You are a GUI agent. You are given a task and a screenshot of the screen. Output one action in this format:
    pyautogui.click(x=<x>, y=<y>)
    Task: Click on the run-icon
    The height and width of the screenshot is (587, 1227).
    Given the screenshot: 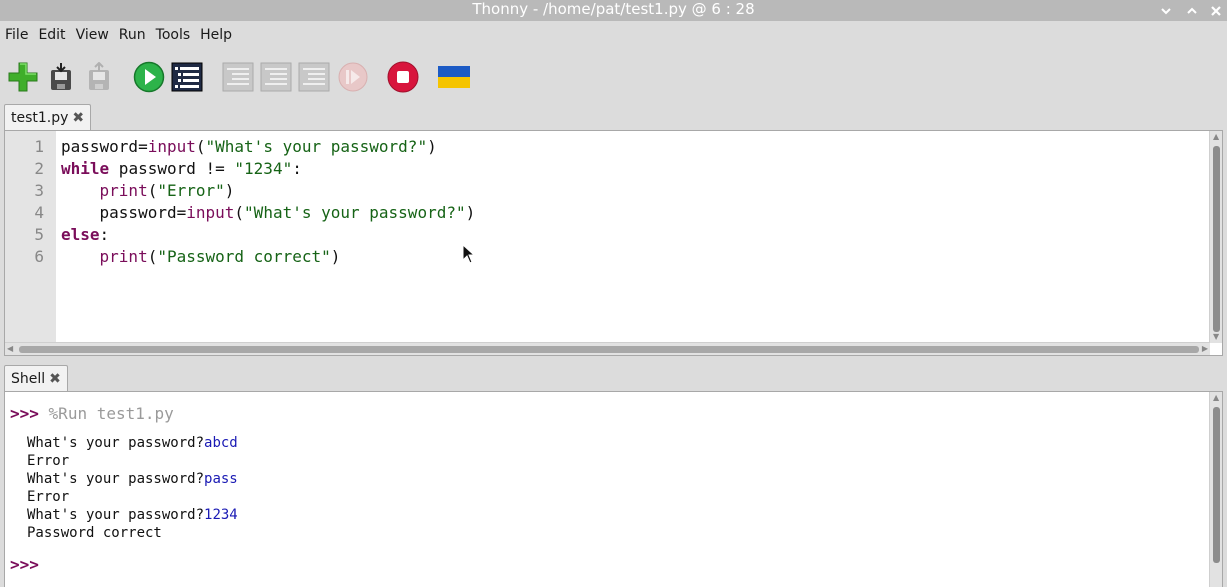 What is the action you would take?
    pyautogui.click(x=149, y=77)
    